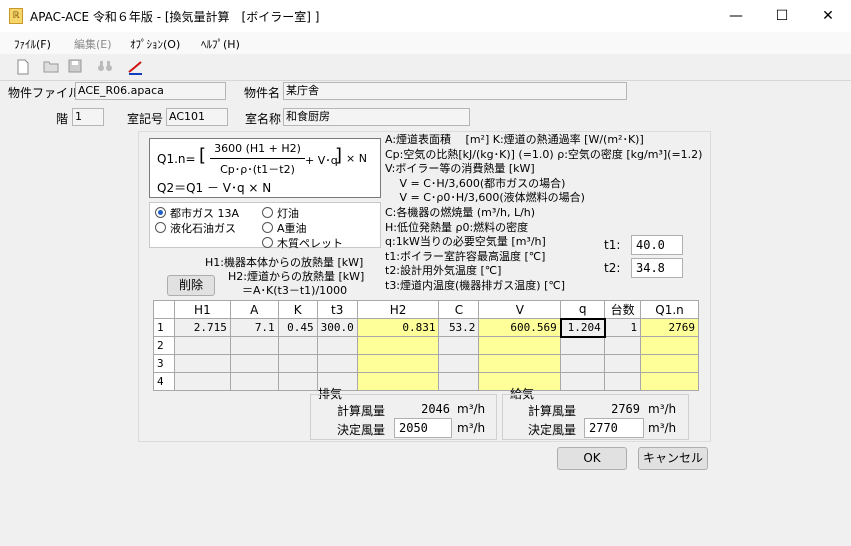  I want to click on ok-button: OK, so click(592, 458).